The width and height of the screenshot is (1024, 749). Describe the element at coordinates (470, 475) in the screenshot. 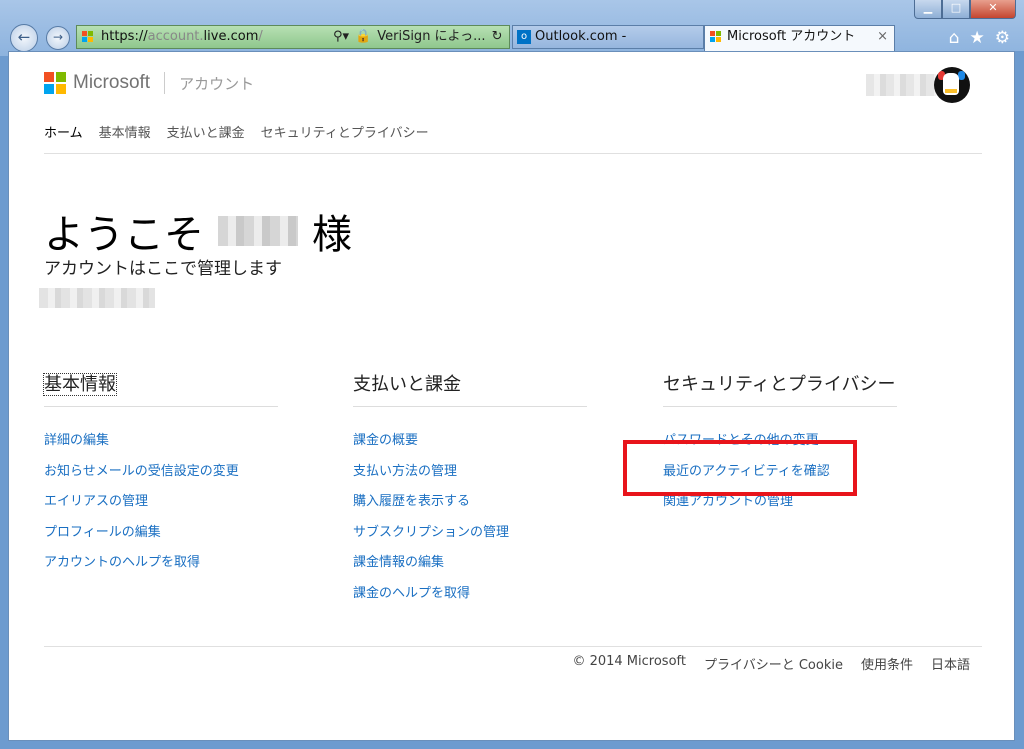

I see `link-payment-methods: 支払い方法の管理` at that location.